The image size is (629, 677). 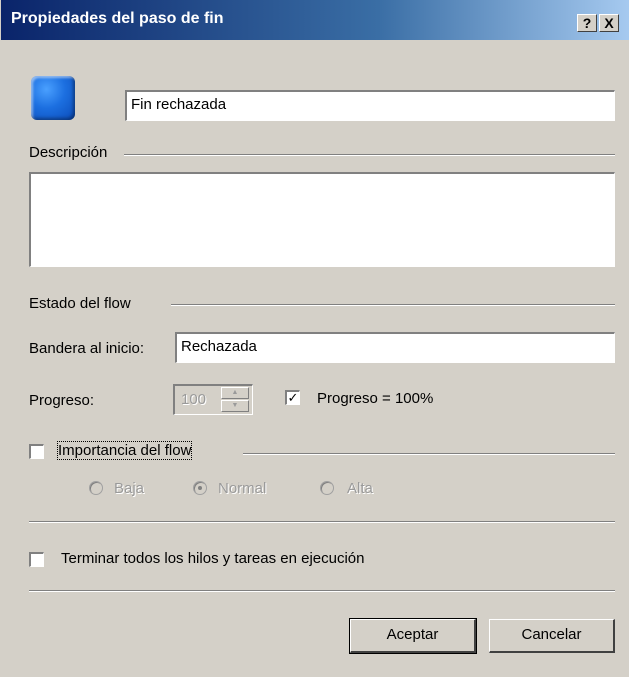 I want to click on window-title: Propiedades del paso de fin, so click(x=117, y=18).